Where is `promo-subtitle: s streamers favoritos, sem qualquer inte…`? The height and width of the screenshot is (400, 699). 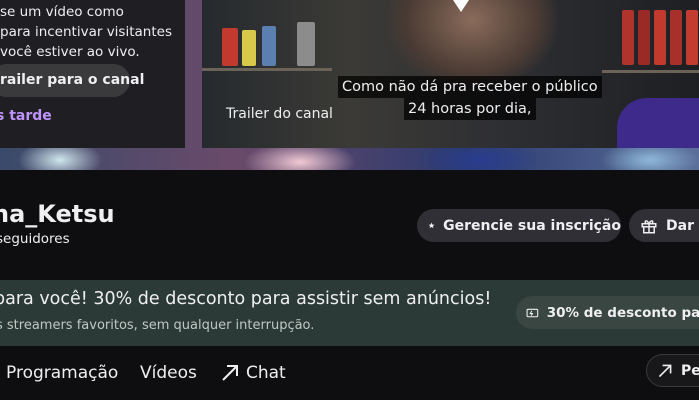
promo-subtitle: s streamers favoritos, sem qualquer inte… is located at coordinates (157, 325).